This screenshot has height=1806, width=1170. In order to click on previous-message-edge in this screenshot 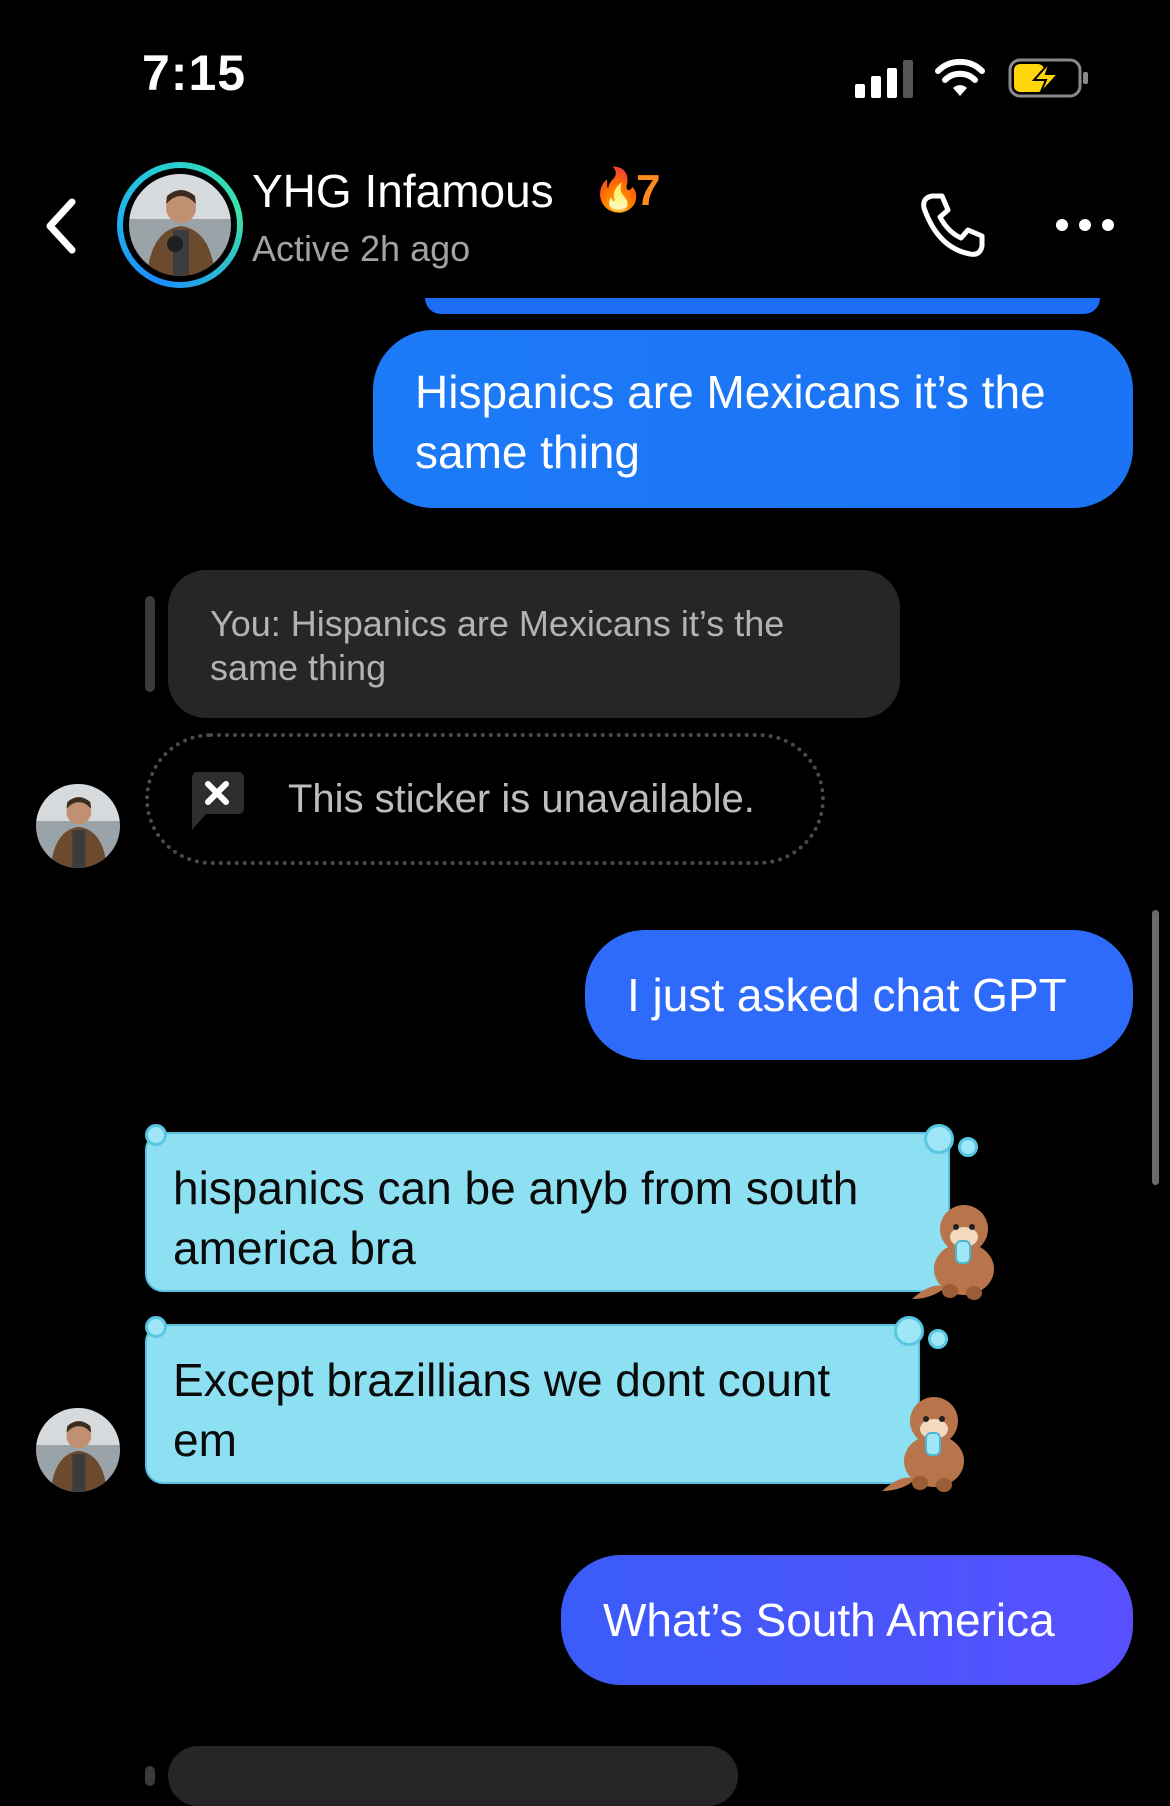, I will do `click(762, 306)`.